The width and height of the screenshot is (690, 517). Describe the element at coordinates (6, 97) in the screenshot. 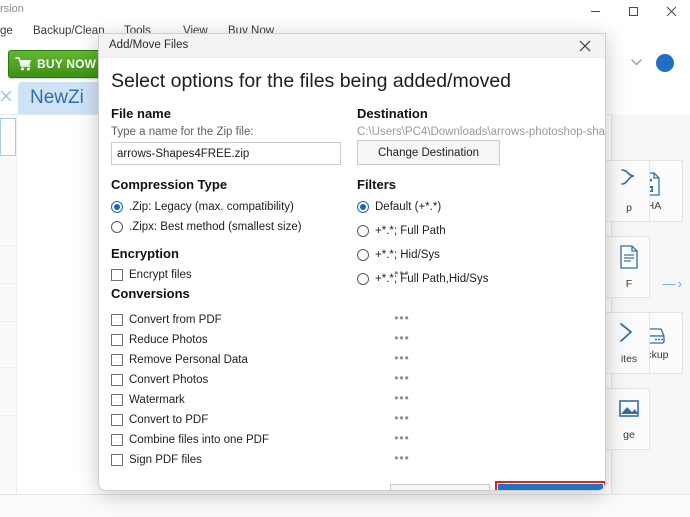

I see `tab-close-icon` at that location.